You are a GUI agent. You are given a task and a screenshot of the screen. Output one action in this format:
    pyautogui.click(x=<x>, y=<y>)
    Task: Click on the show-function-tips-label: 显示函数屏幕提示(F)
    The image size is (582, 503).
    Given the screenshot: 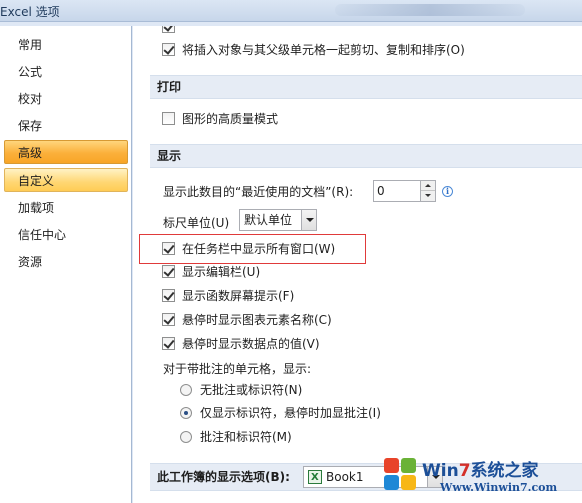 What is the action you would take?
    pyautogui.click(x=238, y=296)
    